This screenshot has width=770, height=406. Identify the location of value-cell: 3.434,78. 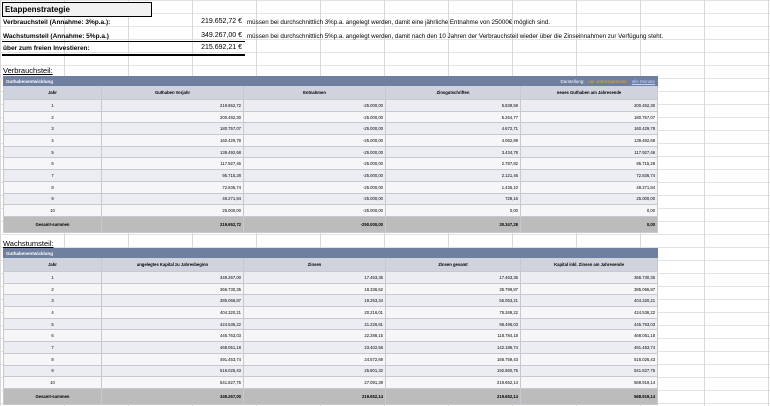
(453, 152).